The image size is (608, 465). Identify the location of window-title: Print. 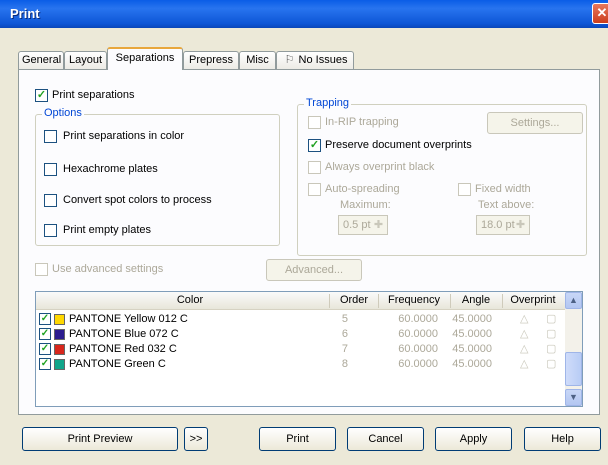
(25, 13).